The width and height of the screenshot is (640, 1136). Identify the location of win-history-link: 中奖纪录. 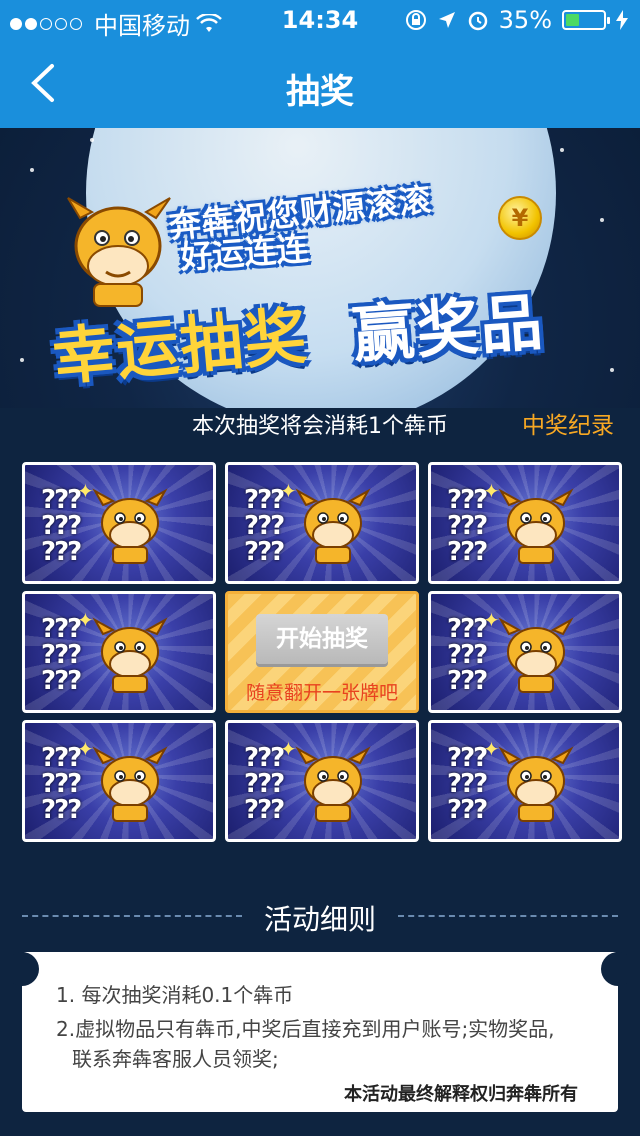
(568, 423).